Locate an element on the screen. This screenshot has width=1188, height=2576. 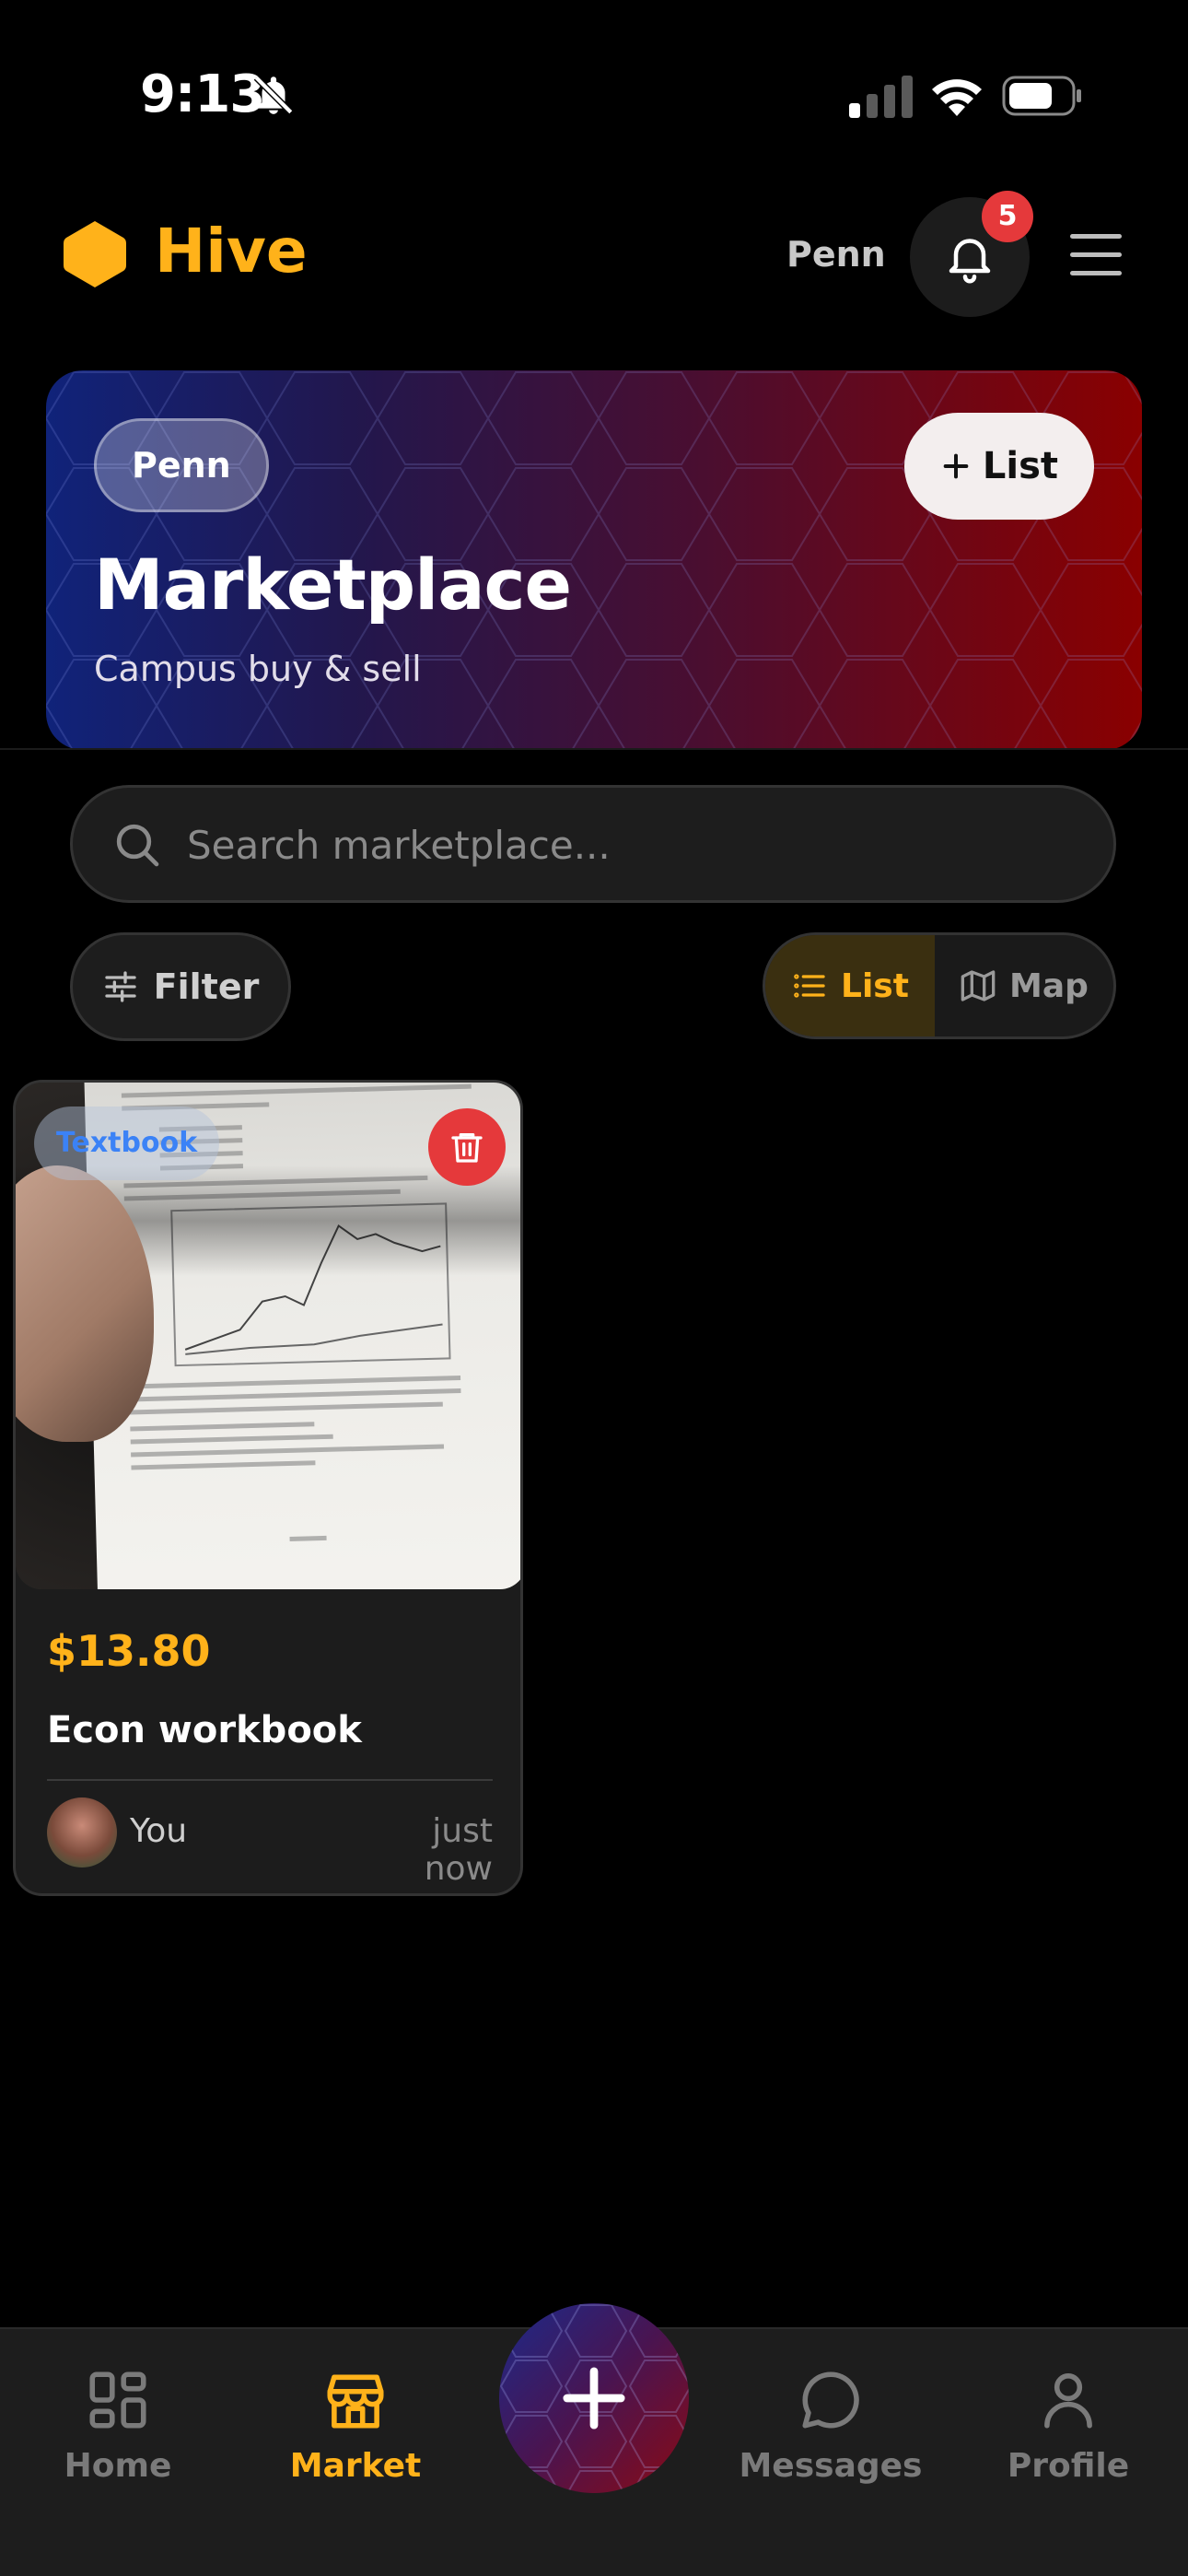
avatar is located at coordinates (82, 1832).